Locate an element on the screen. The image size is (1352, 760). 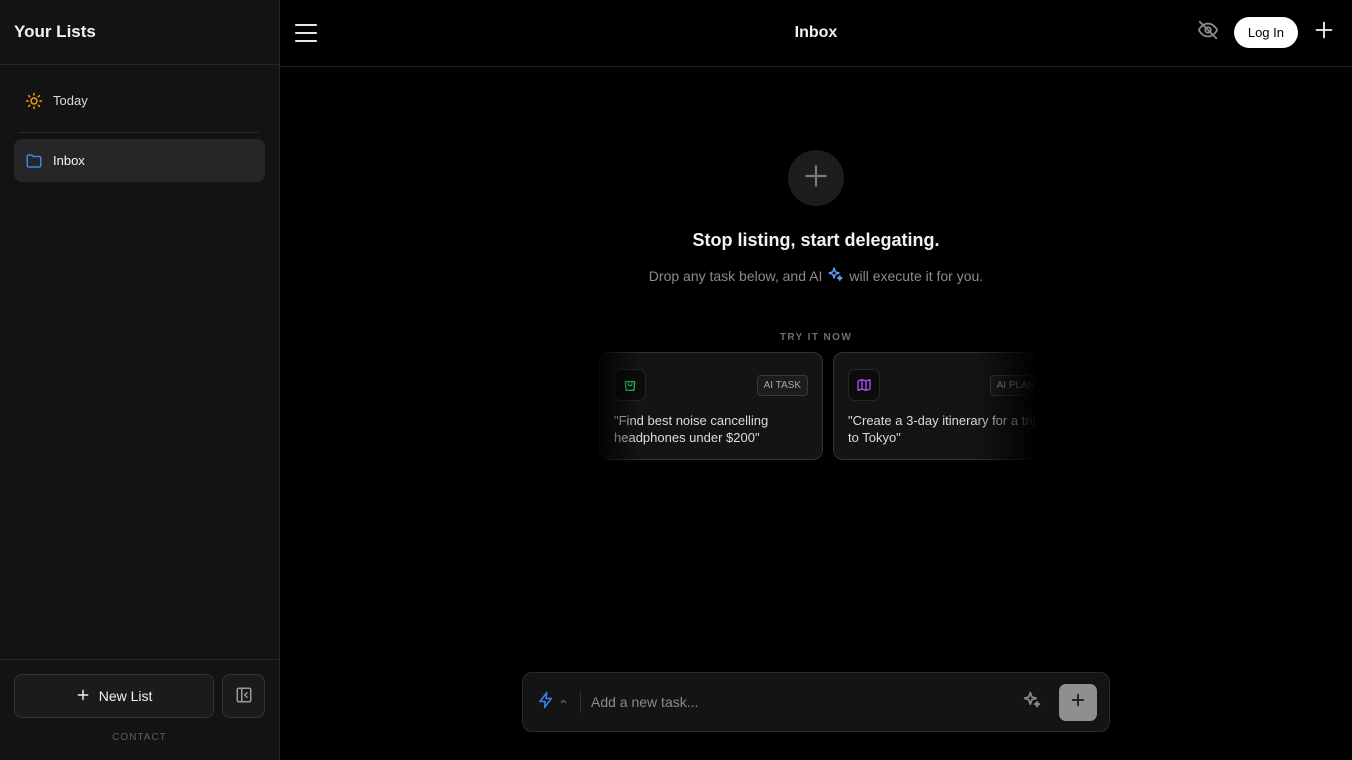
sidebar-item-inbox: Inbox is located at coordinates (139, 160).